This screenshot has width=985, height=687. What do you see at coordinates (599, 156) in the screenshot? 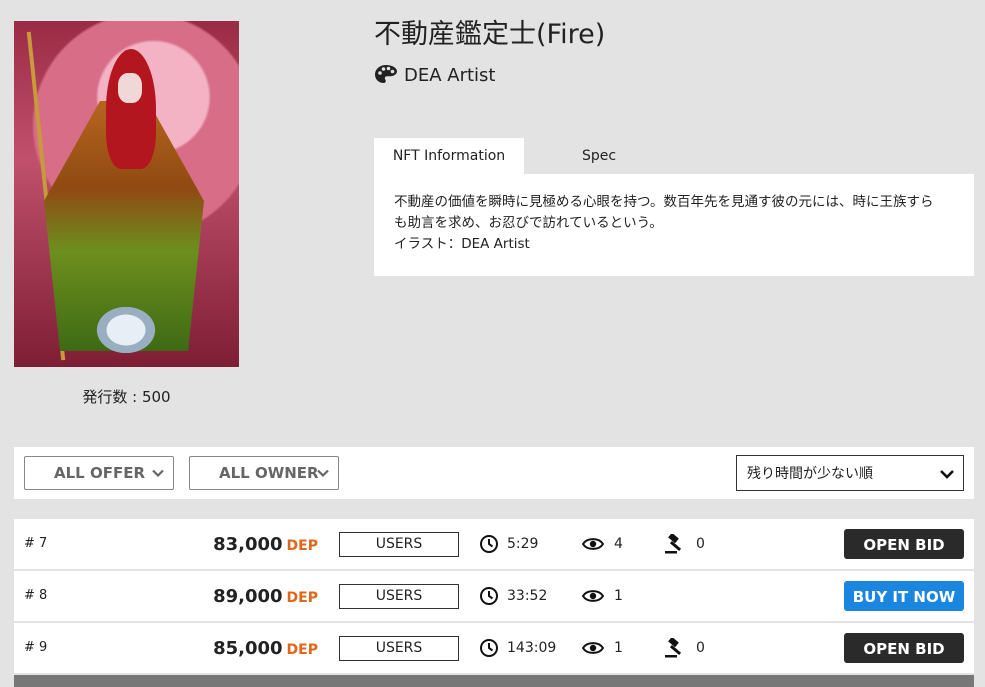
I see `tab-spec: Spec` at bounding box center [599, 156].